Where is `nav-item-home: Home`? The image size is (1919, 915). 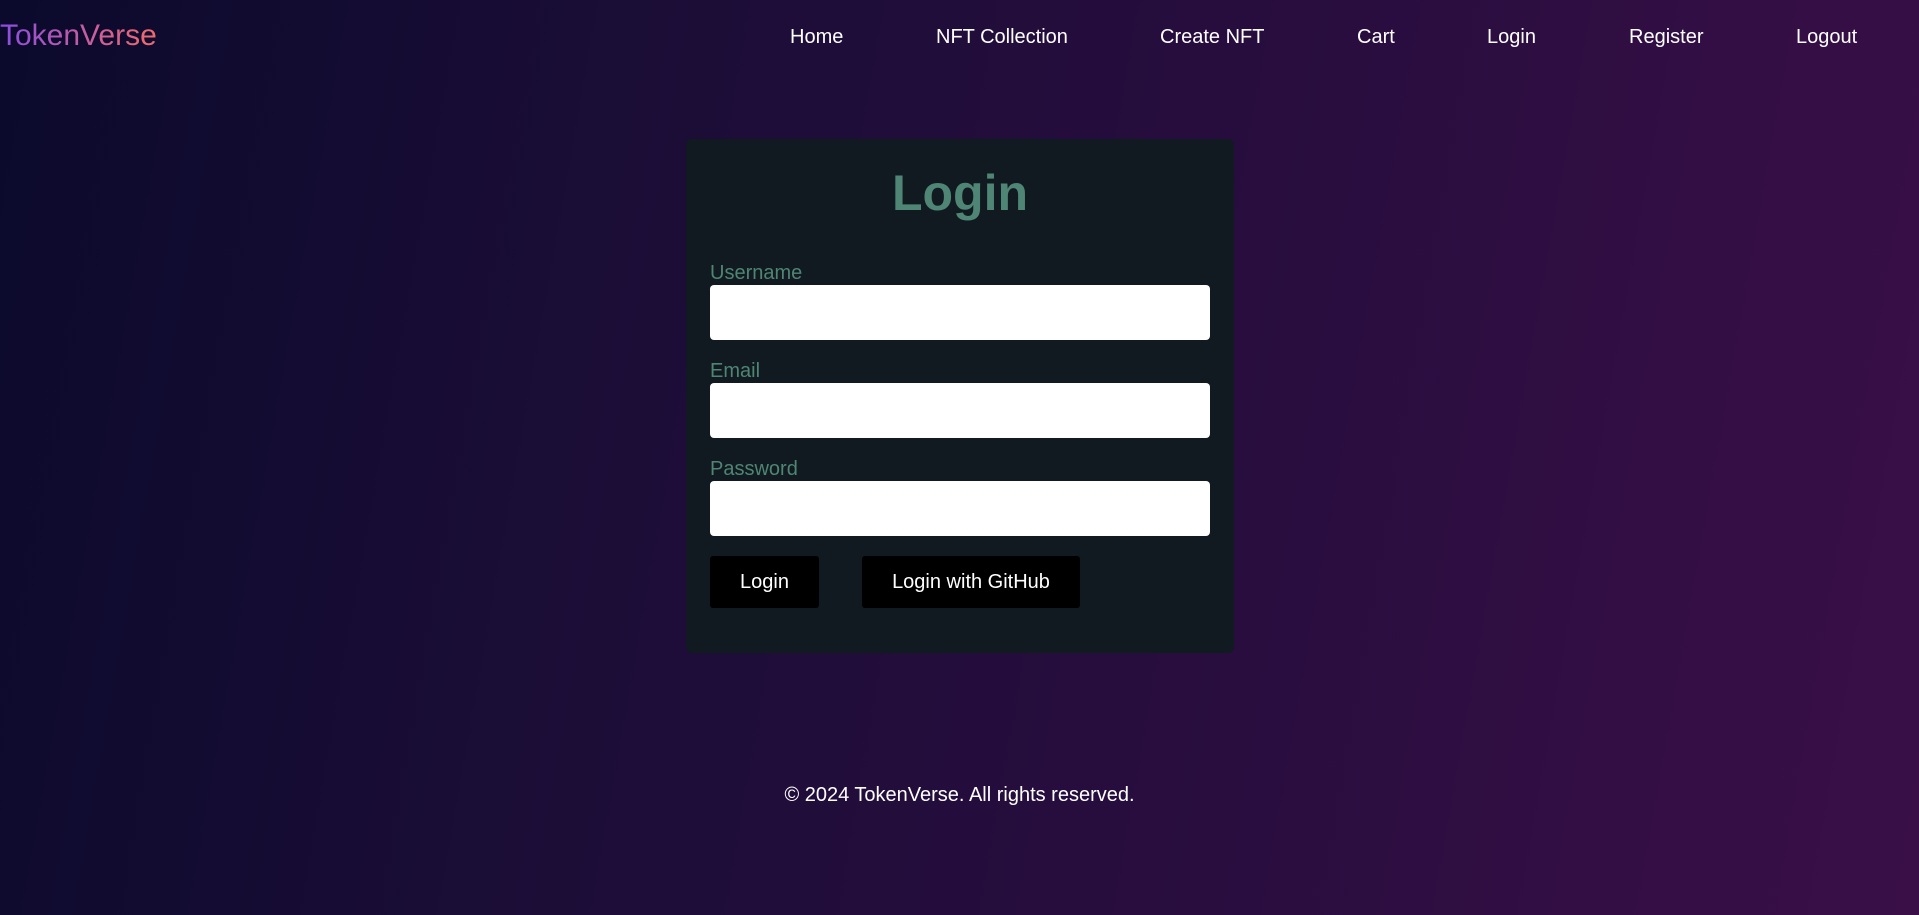 nav-item-home: Home is located at coordinates (816, 37).